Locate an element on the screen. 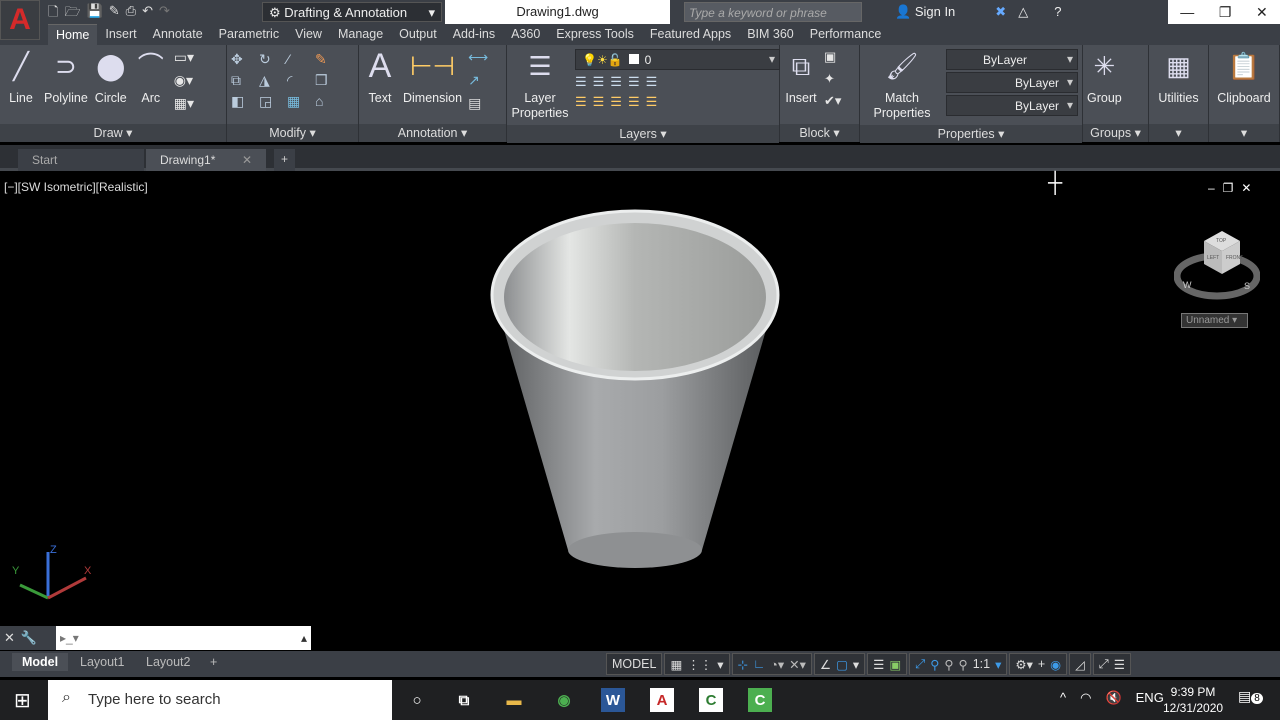 The width and height of the screenshot is (1280, 720). new-icon: 🗋 is located at coordinates (53, 14).